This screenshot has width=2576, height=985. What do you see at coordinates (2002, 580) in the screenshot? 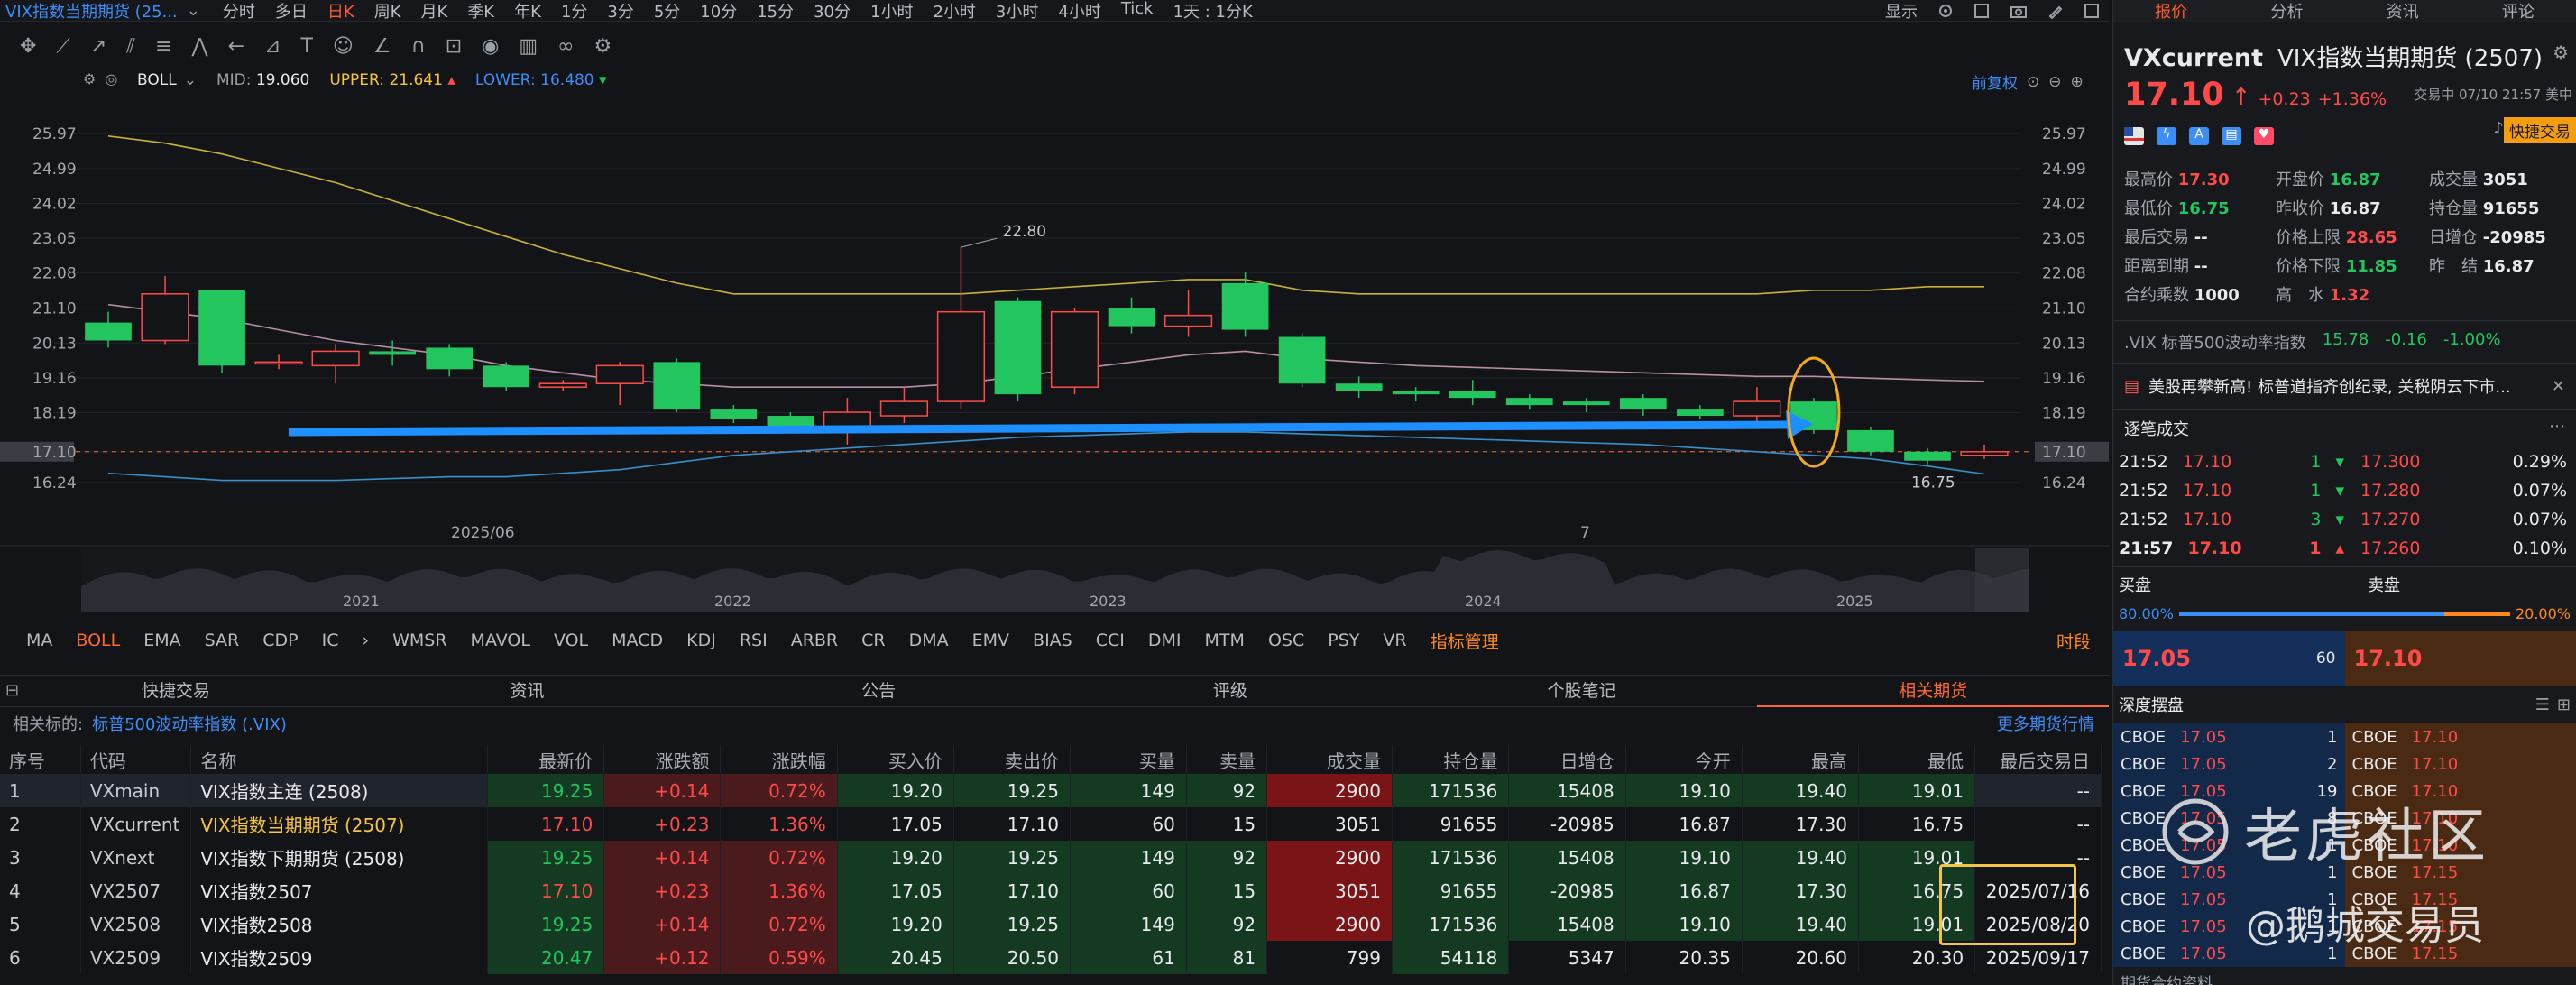
I see `overview-window` at bounding box center [2002, 580].